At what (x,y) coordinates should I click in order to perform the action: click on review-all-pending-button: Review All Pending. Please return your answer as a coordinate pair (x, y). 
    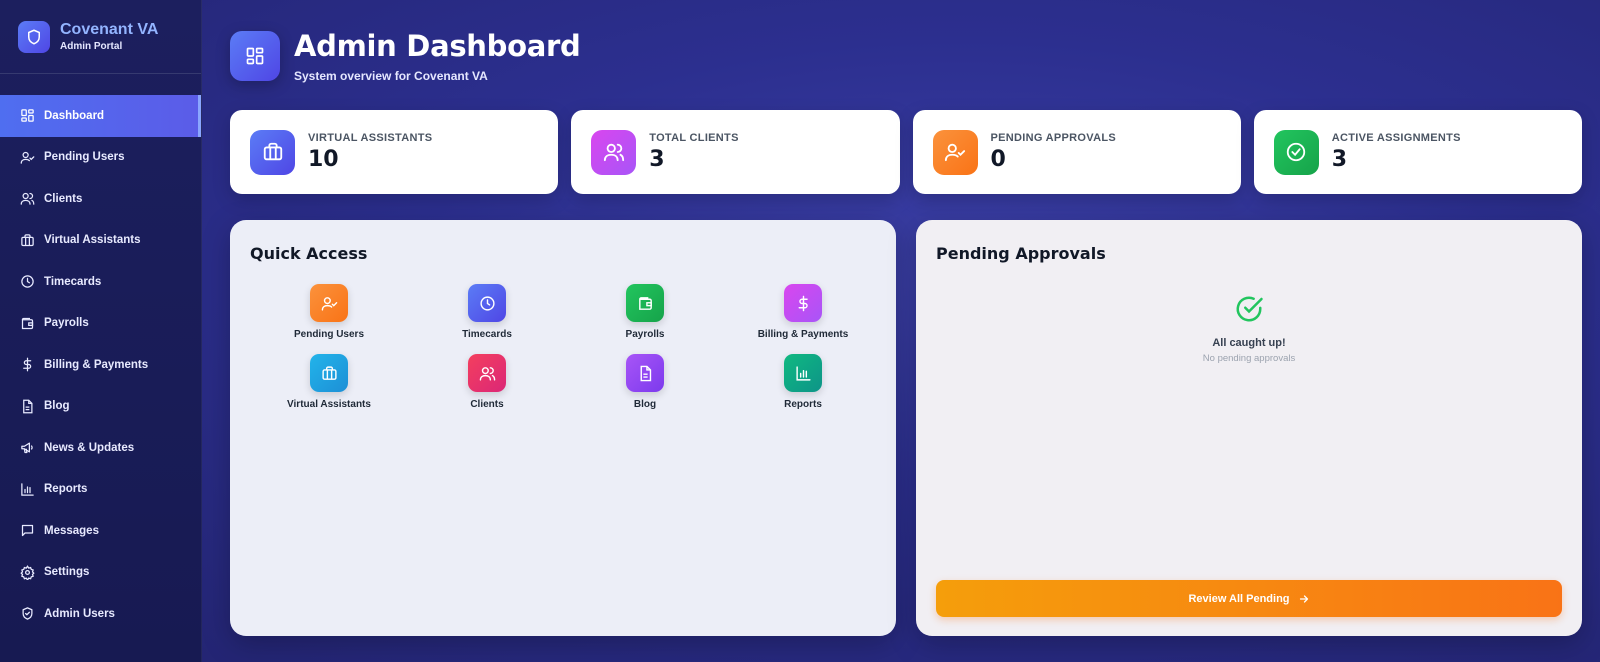
    Looking at the image, I should click on (1249, 598).